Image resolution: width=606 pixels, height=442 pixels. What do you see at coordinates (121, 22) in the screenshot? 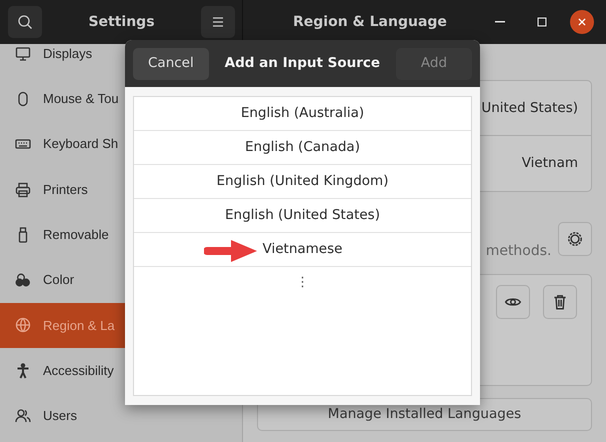
I see `app-title: Settings` at bounding box center [121, 22].